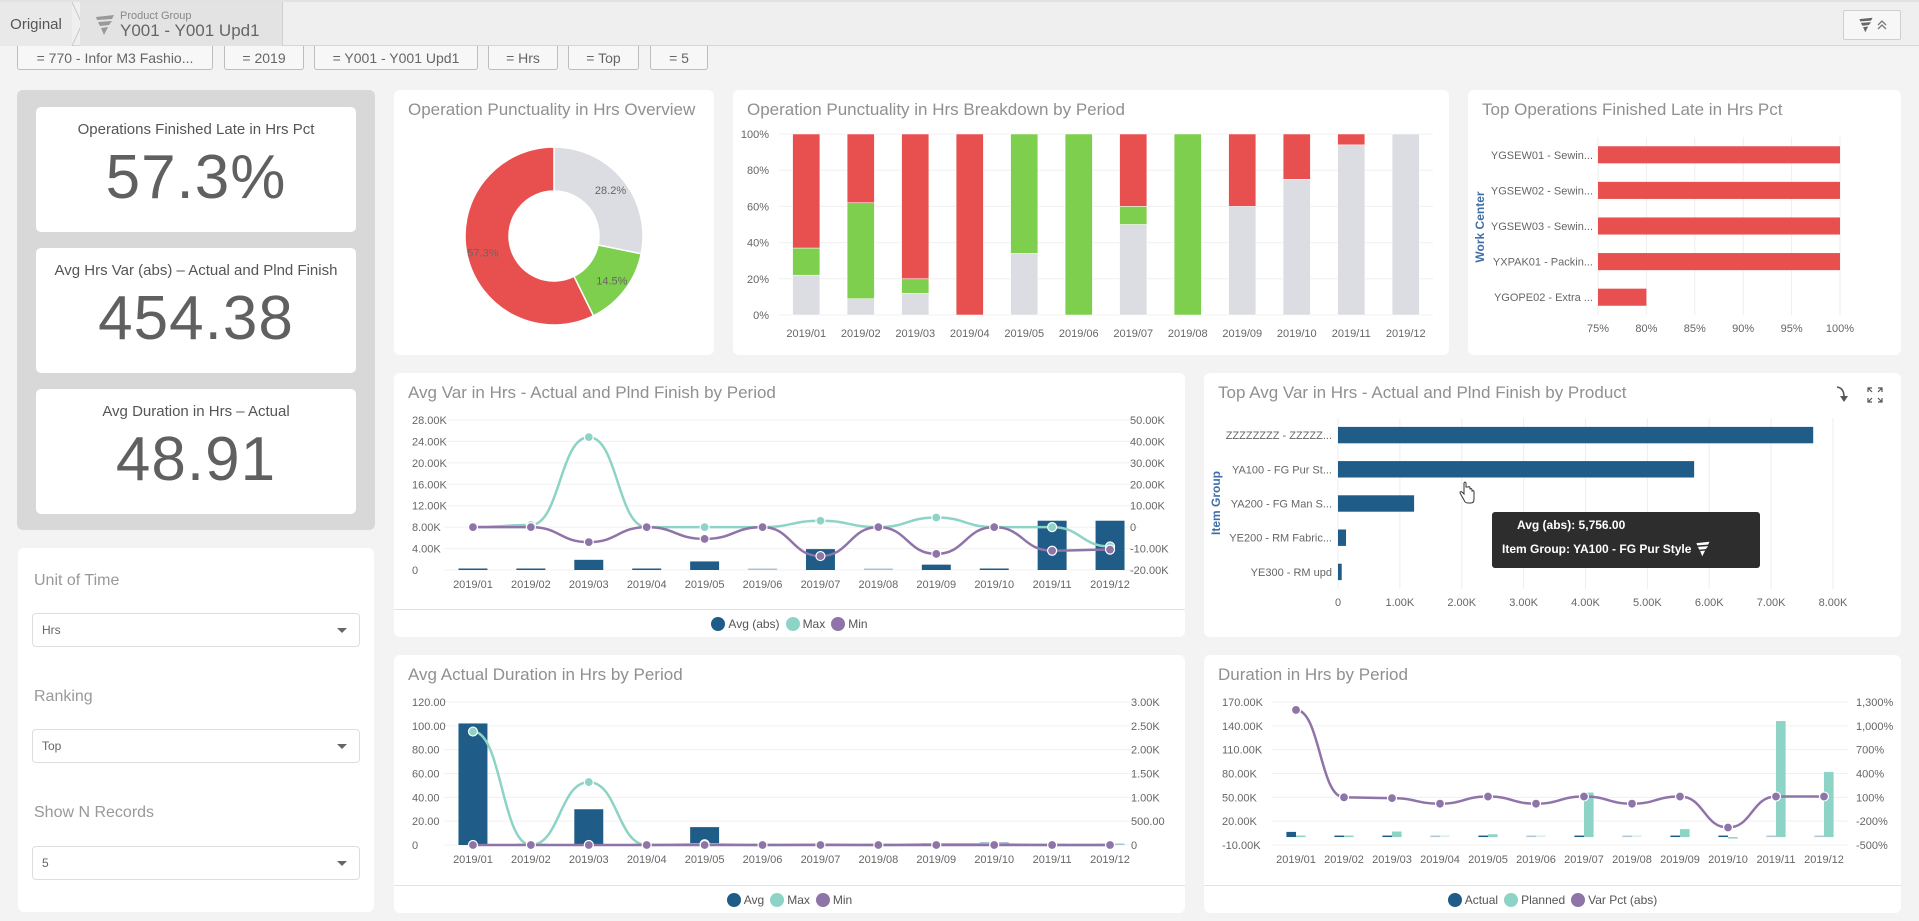  I want to click on y-left-tick-label: 12.00K, so click(430, 507).